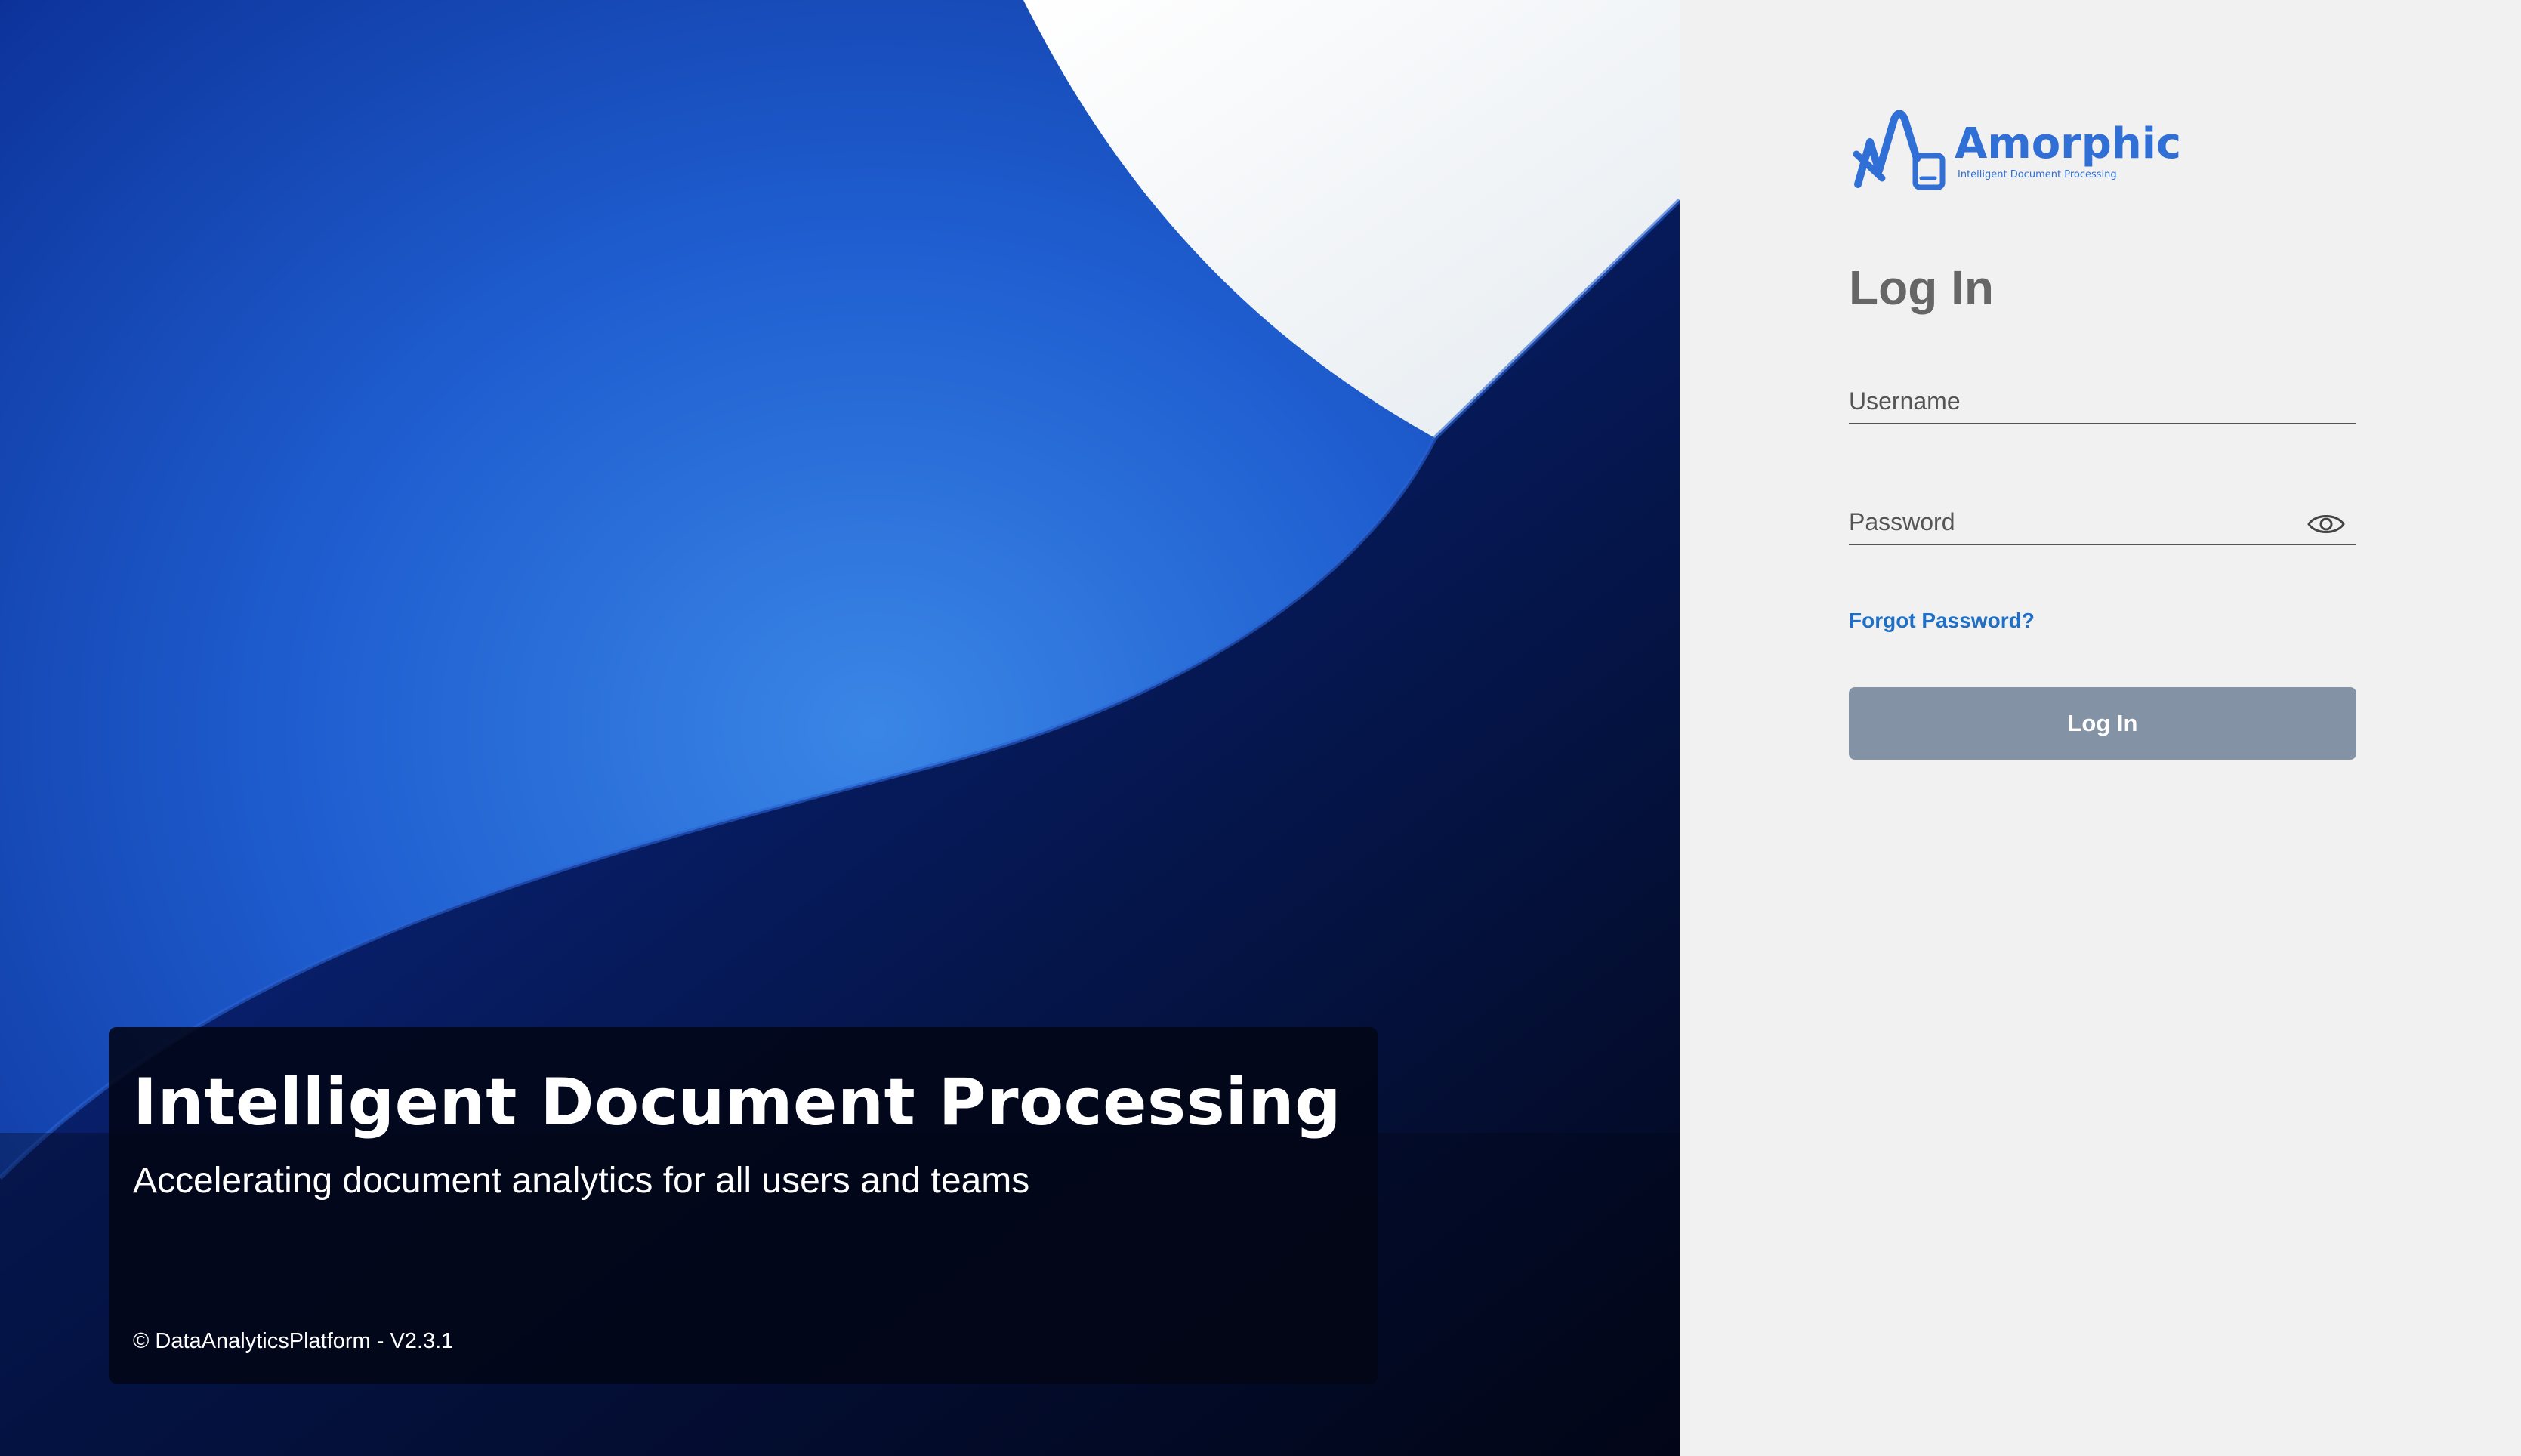  Describe the element at coordinates (2075, 401) in the screenshot. I see `username-input` at that location.